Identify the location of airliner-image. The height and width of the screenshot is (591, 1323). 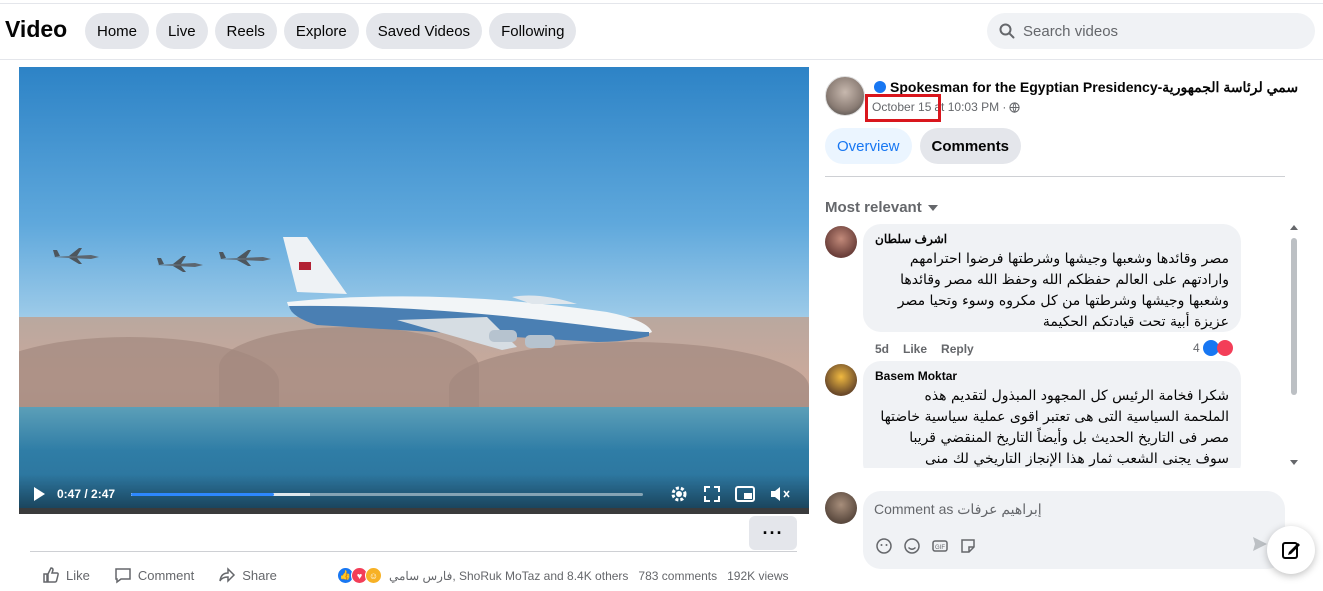
(467, 293).